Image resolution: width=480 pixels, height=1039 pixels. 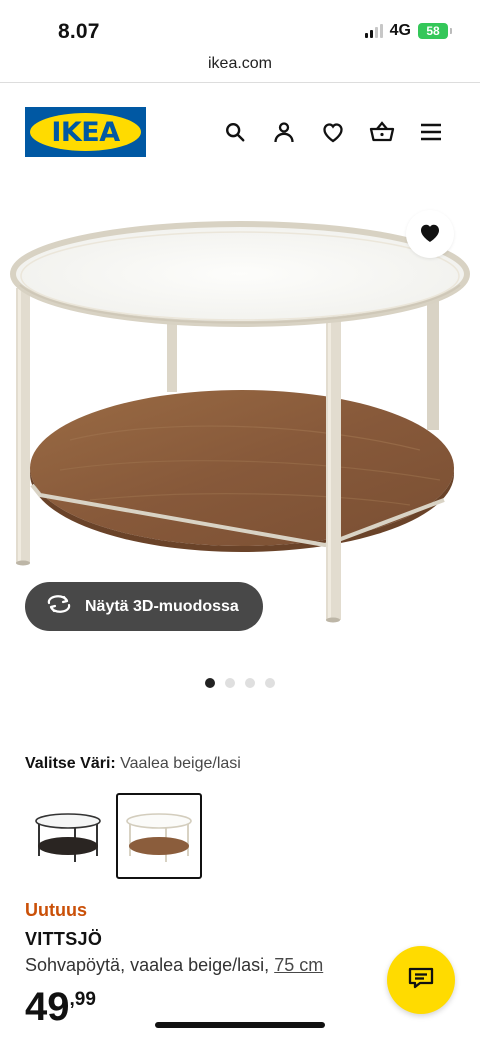 What do you see at coordinates (240, 683) in the screenshot?
I see `gallery-pagination` at bounding box center [240, 683].